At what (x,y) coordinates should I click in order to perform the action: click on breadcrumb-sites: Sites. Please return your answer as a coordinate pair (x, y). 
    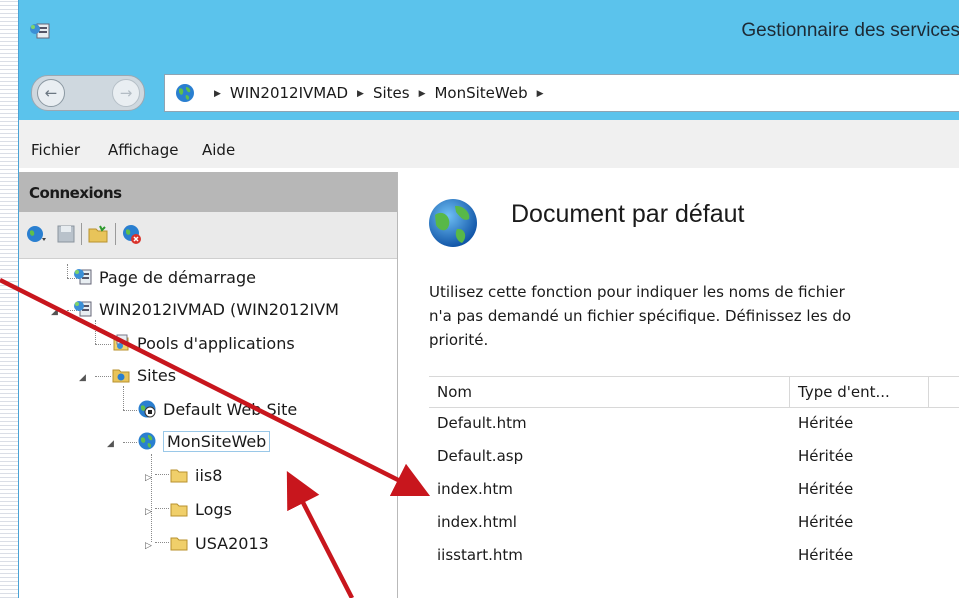
    Looking at the image, I should click on (391, 93).